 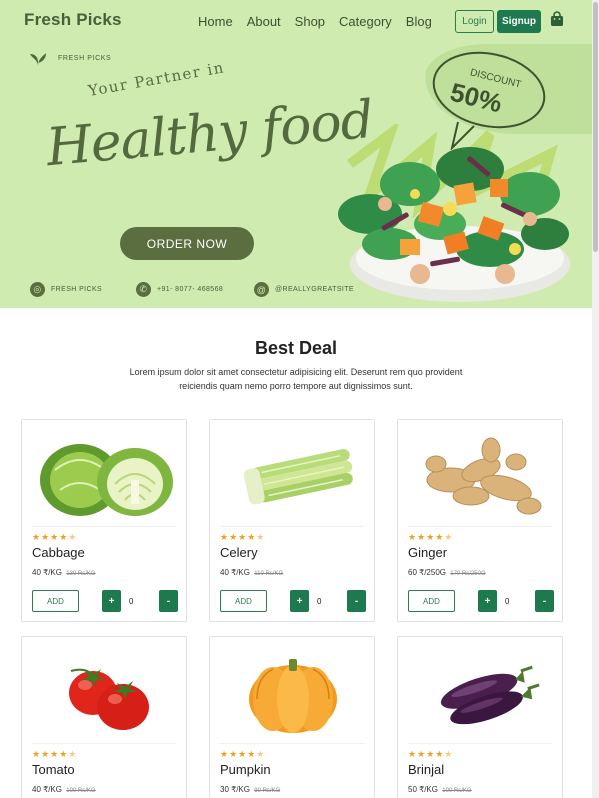 I want to click on contact-handle: @ @REALLYGREATSITE, so click(x=304, y=289).